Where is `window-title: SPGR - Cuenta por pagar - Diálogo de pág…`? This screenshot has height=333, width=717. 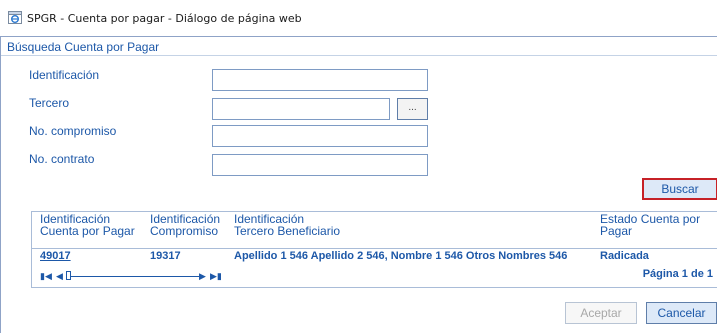
window-title: SPGR - Cuenta por pagar - Diálogo de pág… is located at coordinates (164, 18).